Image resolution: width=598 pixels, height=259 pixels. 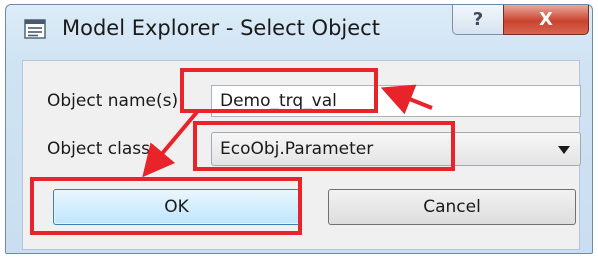 I want to click on cancel-button: Cancel, so click(x=452, y=207).